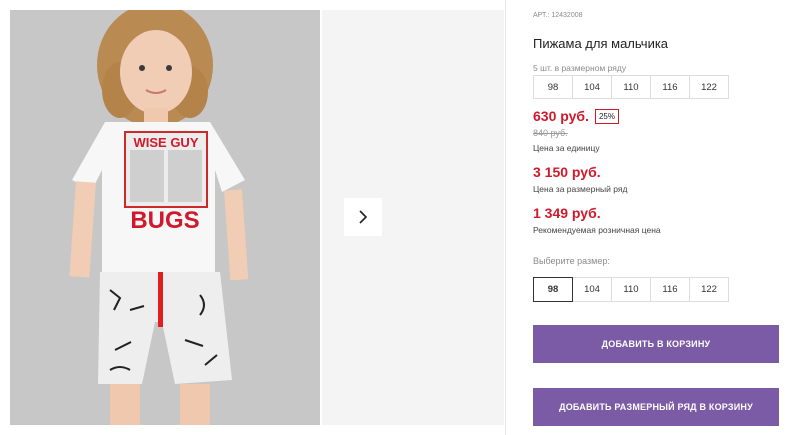  Describe the element at coordinates (592, 289) in the screenshot. I see `size-option-104: 104` at that location.